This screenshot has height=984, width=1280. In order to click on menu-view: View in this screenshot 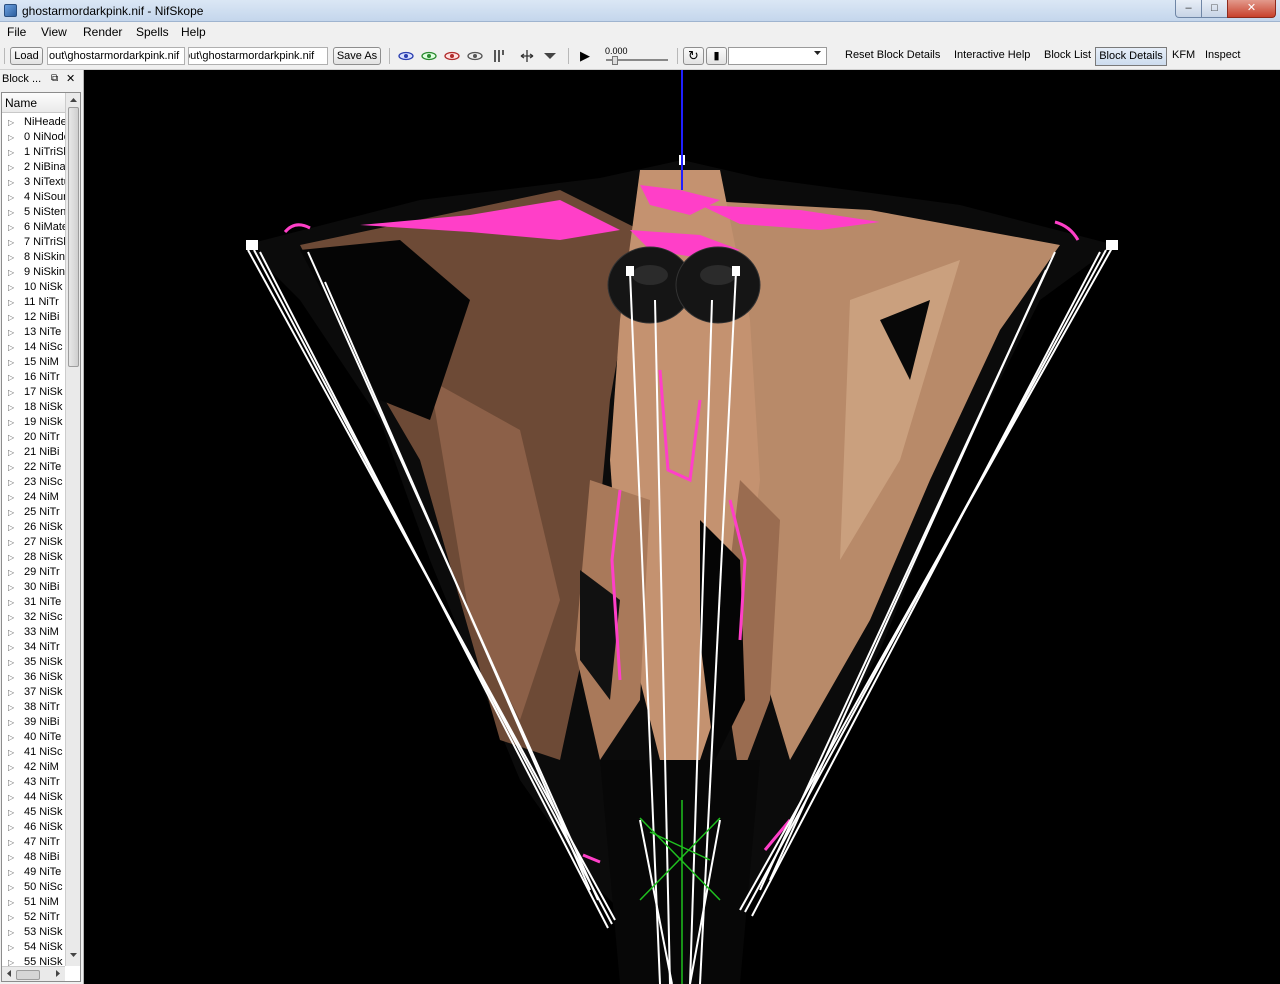, I will do `click(54, 32)`.